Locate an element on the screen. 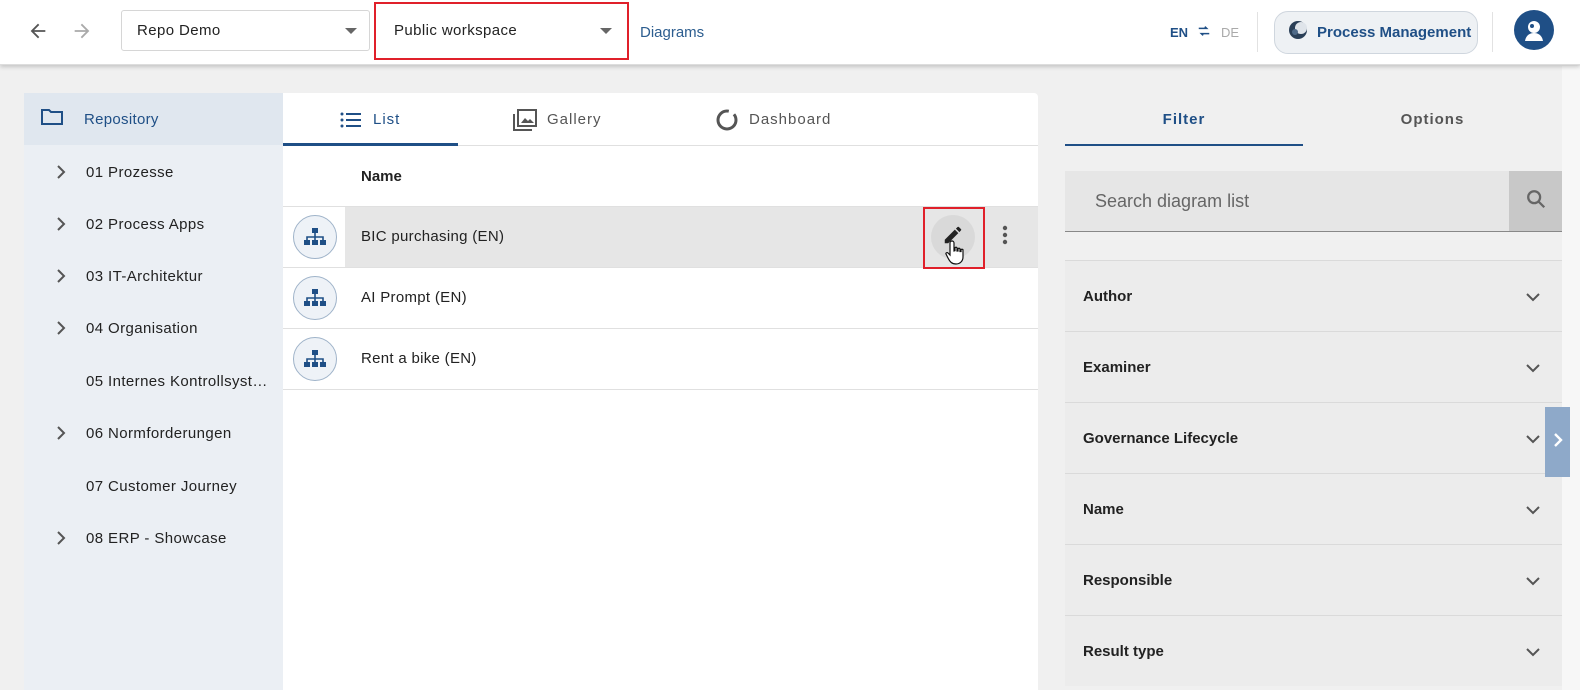 Image resolution: width=1580 pixels, height=690 pixels. list-icon is located at coordinates (351, 120).